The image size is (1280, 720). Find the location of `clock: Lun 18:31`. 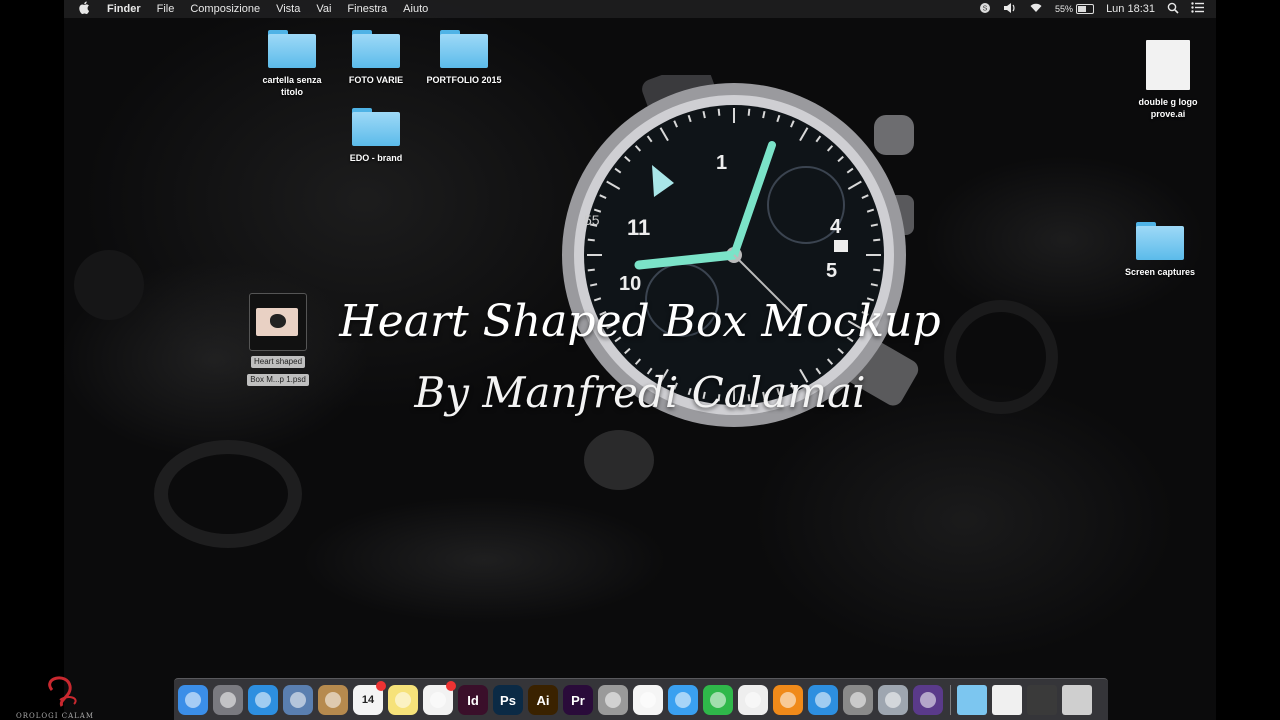

clock: Lun 18:31 is located at coordinates (1130, 9).